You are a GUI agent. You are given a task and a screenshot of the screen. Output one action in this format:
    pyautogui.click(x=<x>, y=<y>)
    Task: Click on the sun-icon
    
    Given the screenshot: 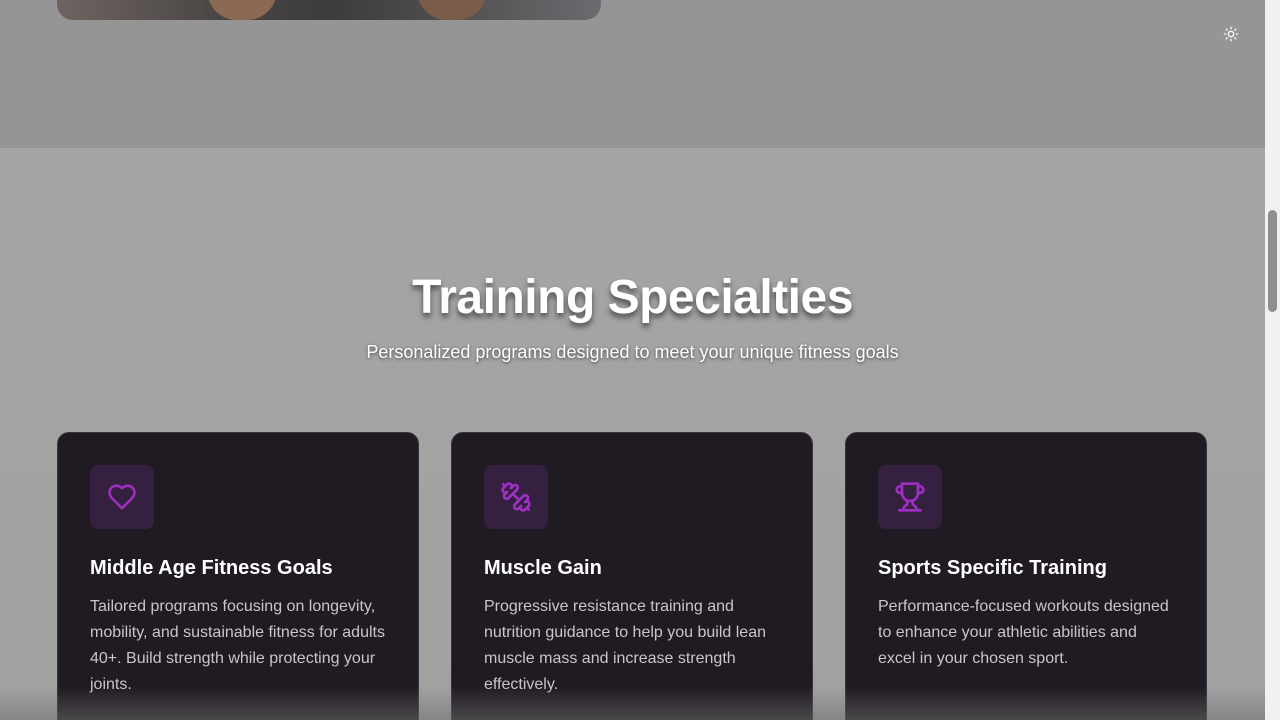 What is the action you would take?
    pyautogui.click(x=1231, y=34)
    